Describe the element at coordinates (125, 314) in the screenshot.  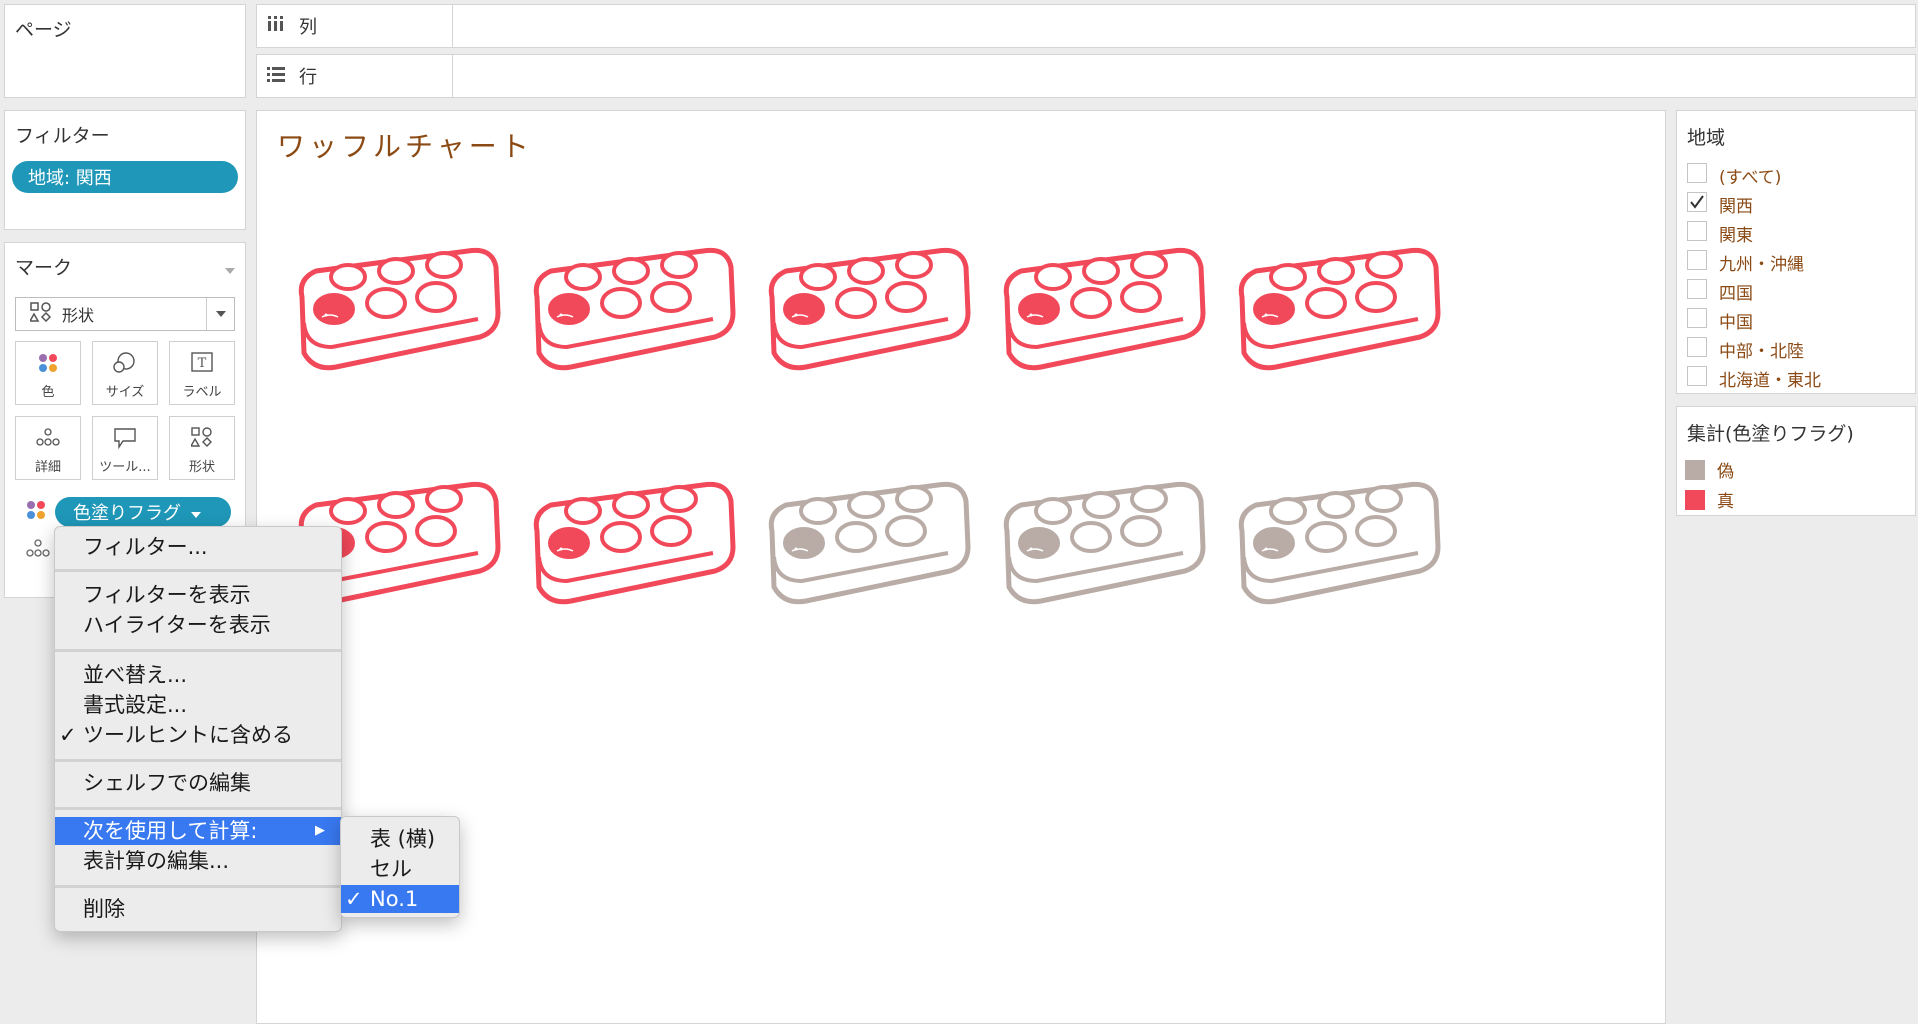
I see `mark-type-dropdown: 形状` at that location.